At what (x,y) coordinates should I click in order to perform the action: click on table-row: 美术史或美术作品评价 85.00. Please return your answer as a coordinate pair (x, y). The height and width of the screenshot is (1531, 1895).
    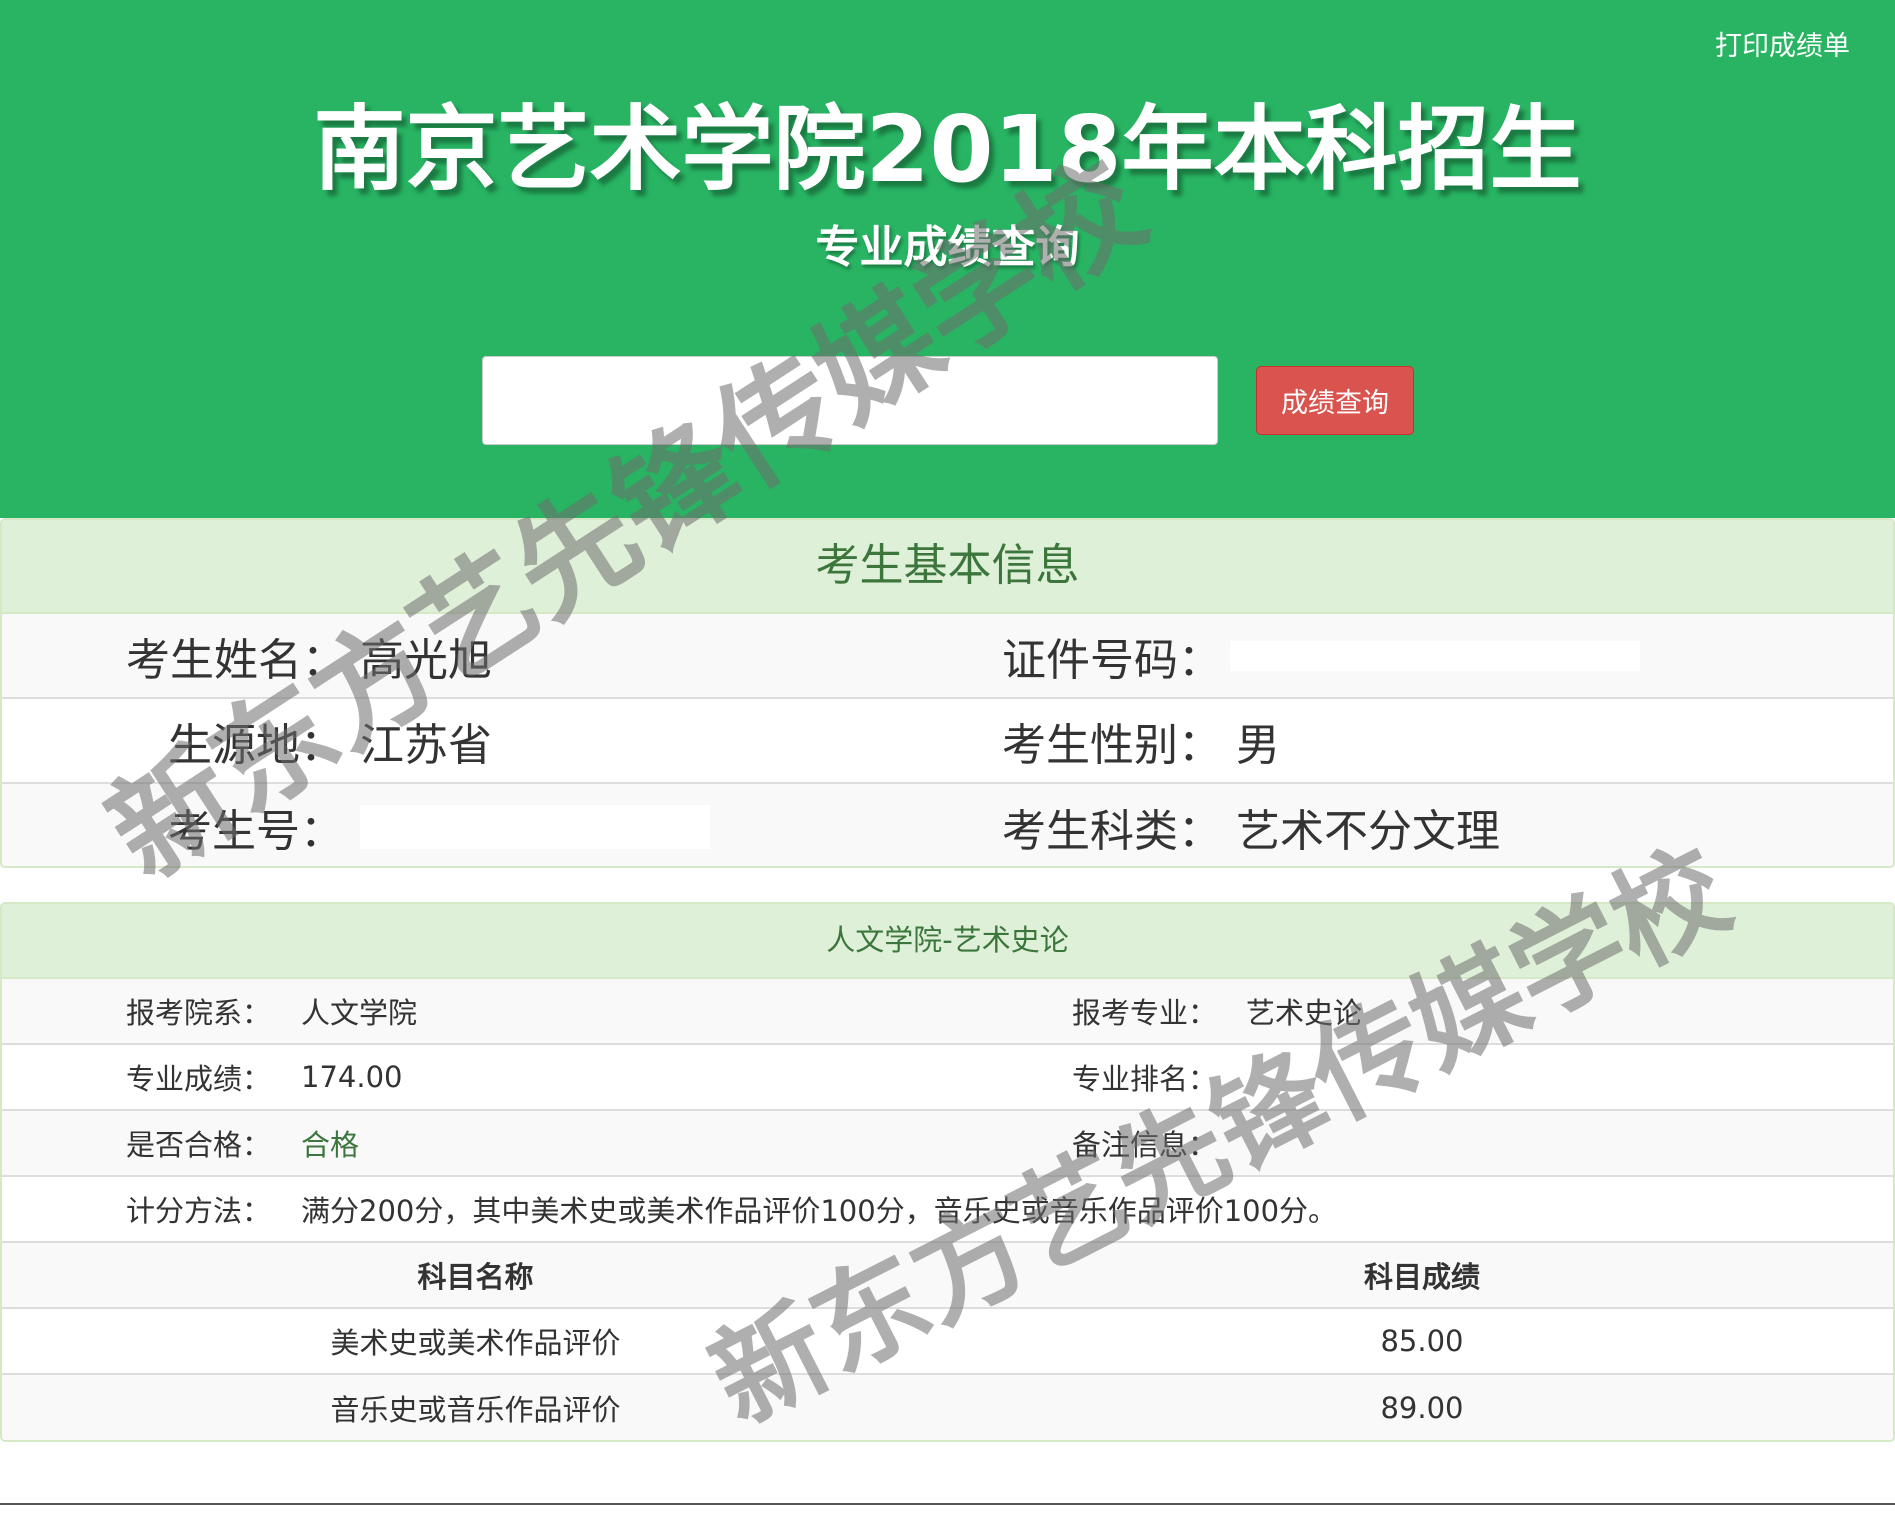
    Looking at the image, I should click on (947, 1342).